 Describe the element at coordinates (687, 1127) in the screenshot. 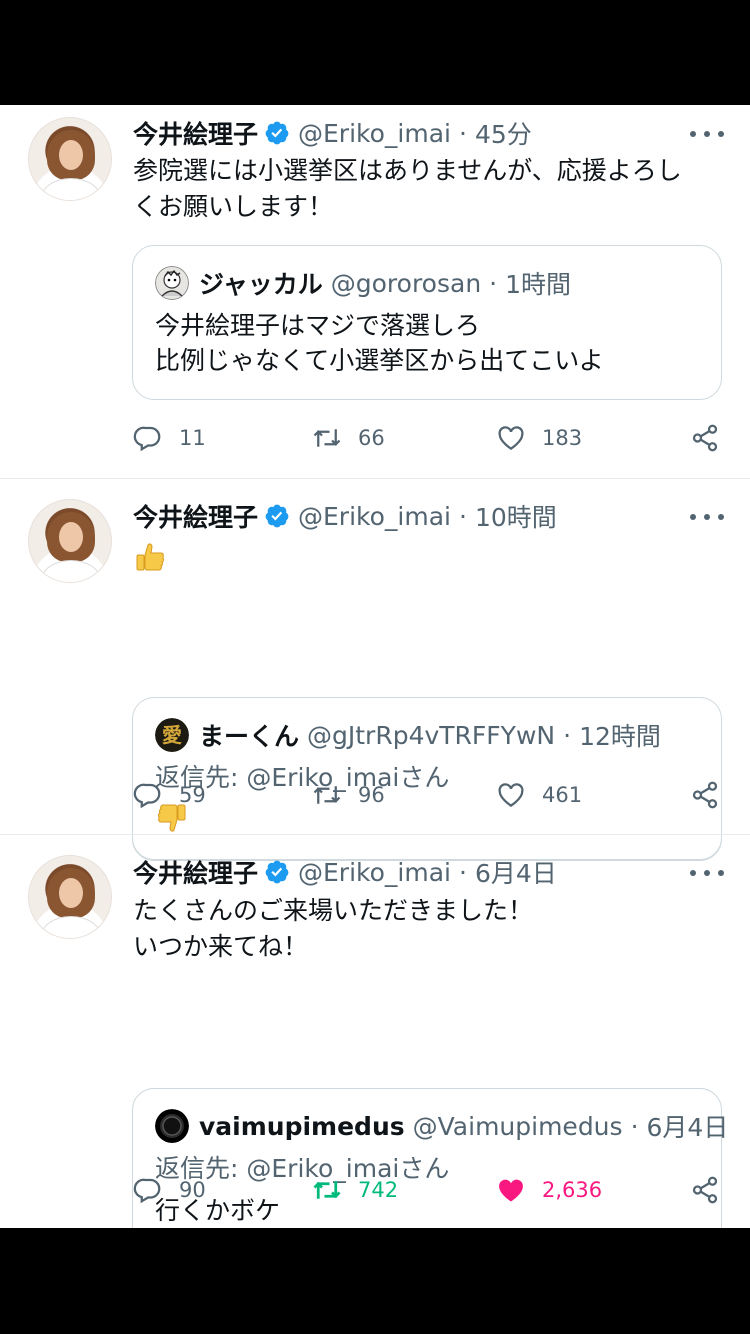

I see `quoted-timestamp: 6月4日` at that location.